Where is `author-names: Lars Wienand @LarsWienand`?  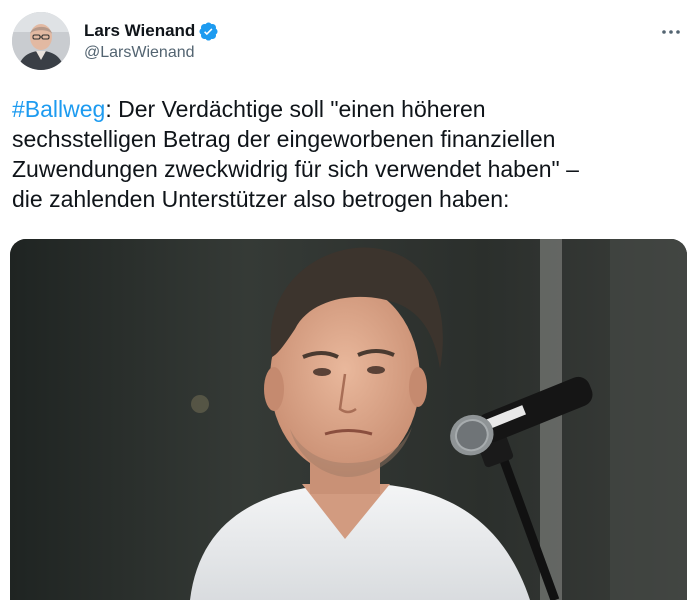
author-names: Lars Wienand @LarsWienand is located at coordinates (151, 40).